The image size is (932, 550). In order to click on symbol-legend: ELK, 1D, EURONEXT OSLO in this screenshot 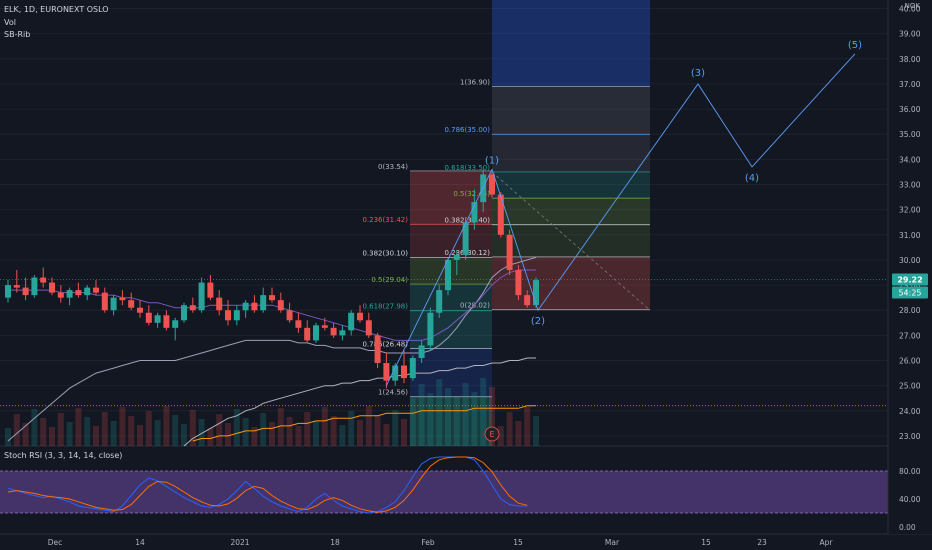, I will do `click(56, 10)`.